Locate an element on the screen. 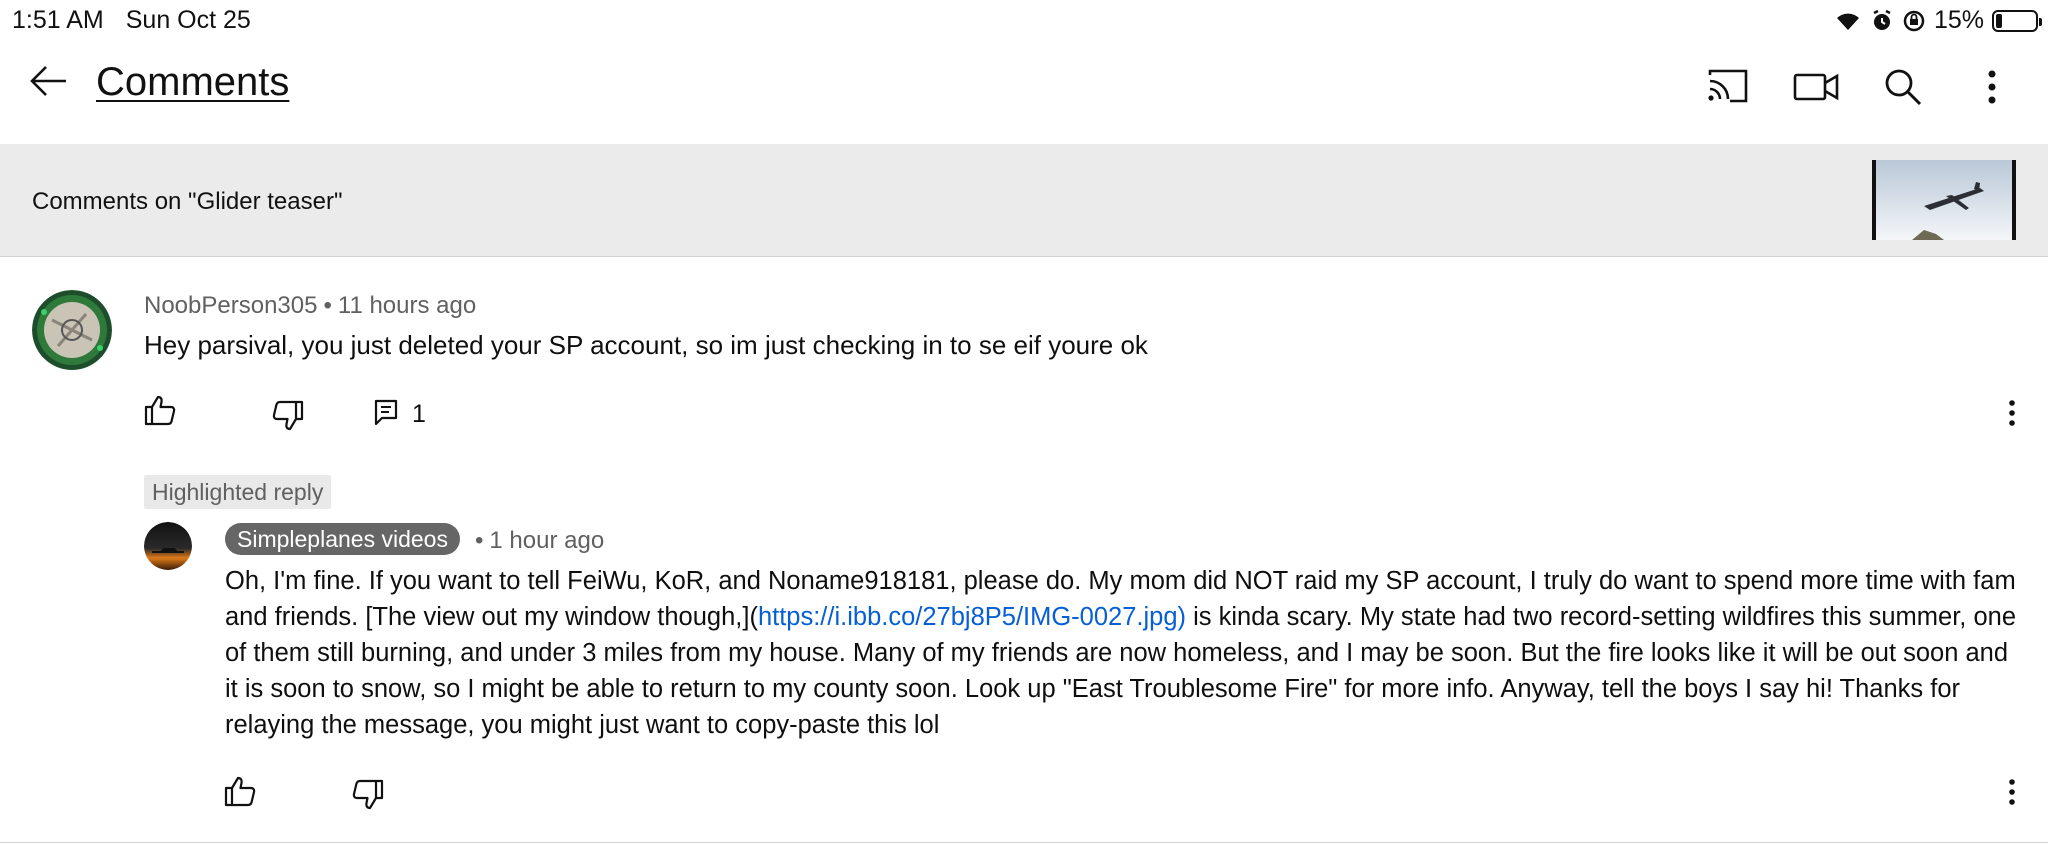 Image resolution: width=2048 pixels, height=845 pixels. reply-count: 1 is located at coordinates (419, 414).